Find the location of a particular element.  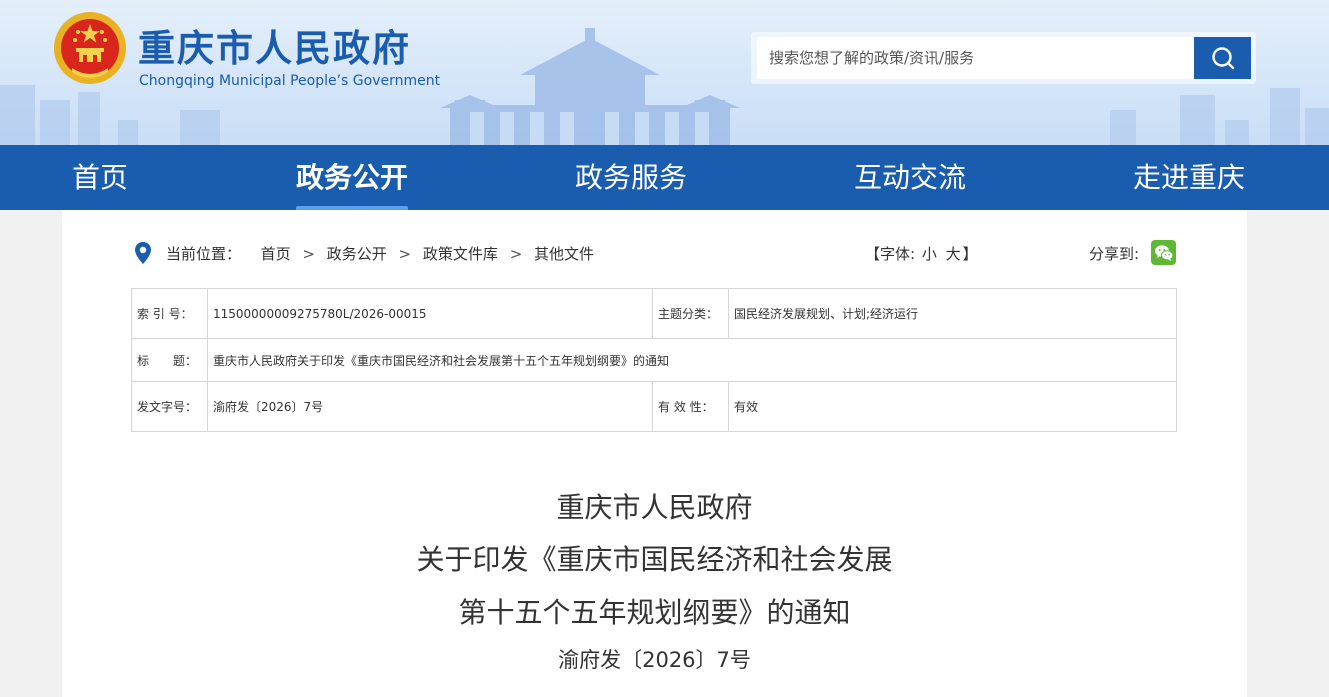

breadcrumb-policy-library: 政策文件库 is located at coordinates (460, 254).